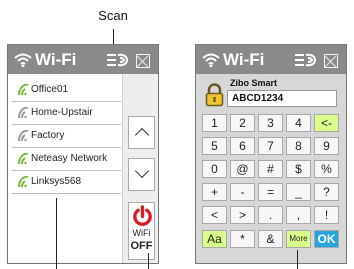 The width and height of the screenshot is (354, 269). What do you see at coordinates (298, 169) in the screenshot?
I see `key-dollar: $` at bounding box center [298, 169].